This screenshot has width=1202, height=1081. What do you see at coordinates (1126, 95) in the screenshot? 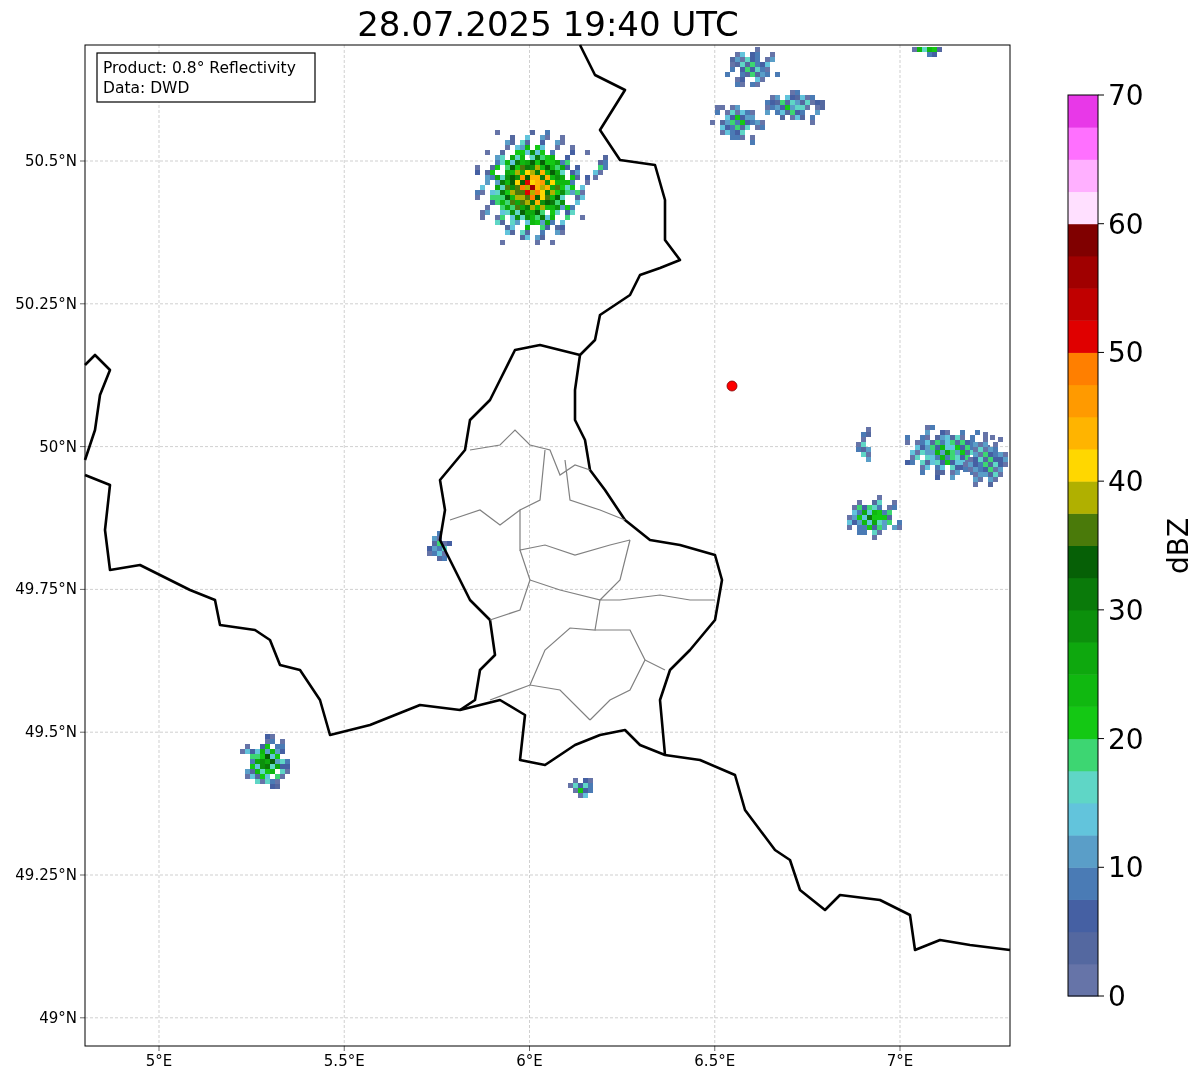
I see `colorbar-tick-label: 70` at bounding box center [1126, 95].